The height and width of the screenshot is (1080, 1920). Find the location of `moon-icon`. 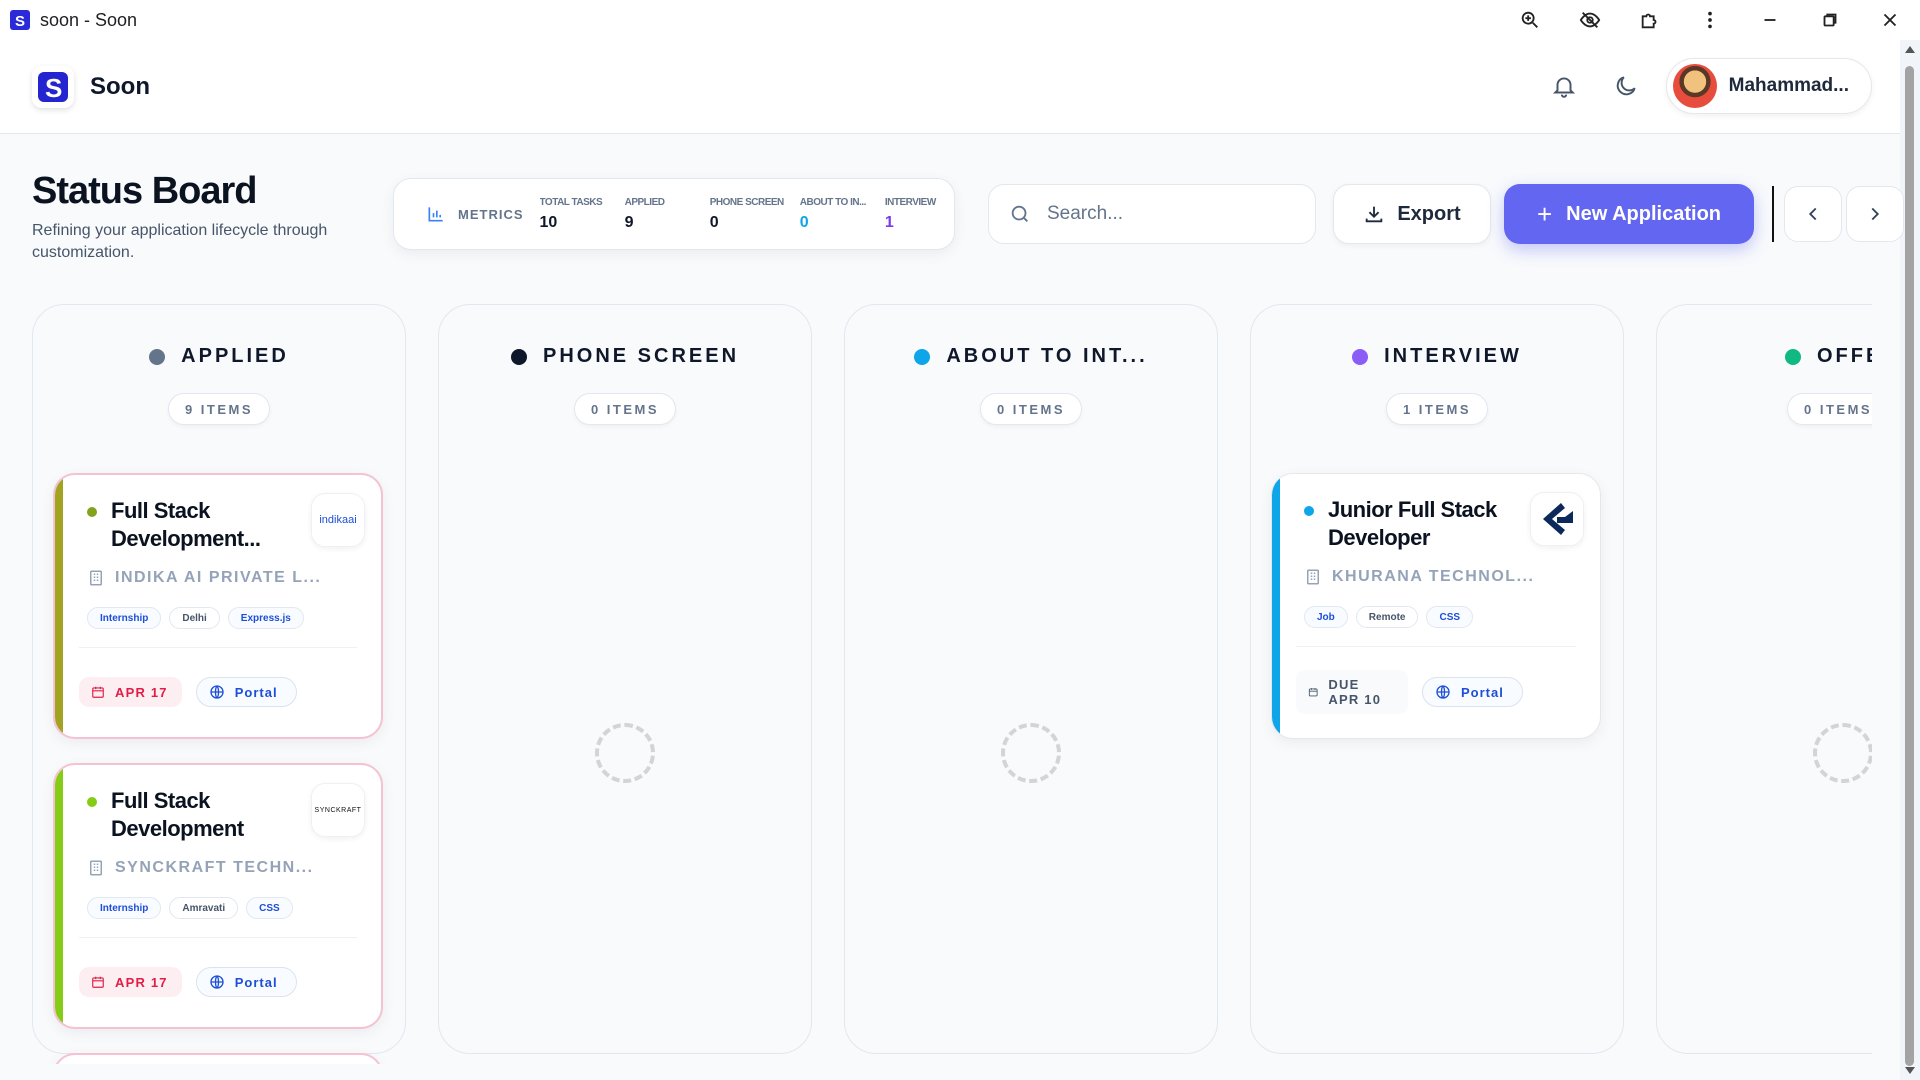

moon-icon is located at coordinates (1626, 86).